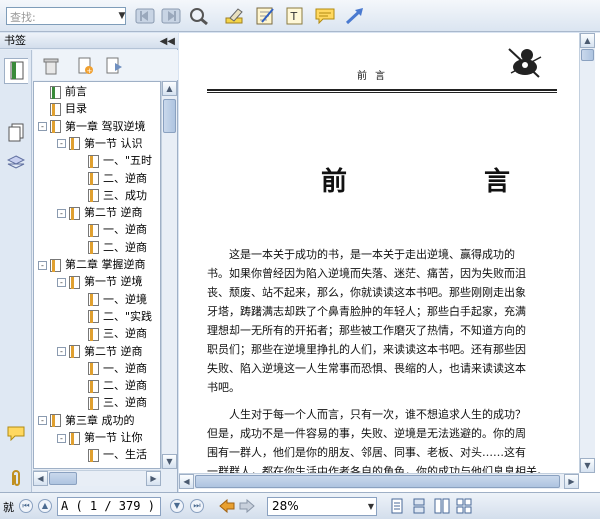 This screenshot has width=600, height=519. Describe the element at coordinates (325, 16) in the screenshot. I see `comment-icon` at that location.